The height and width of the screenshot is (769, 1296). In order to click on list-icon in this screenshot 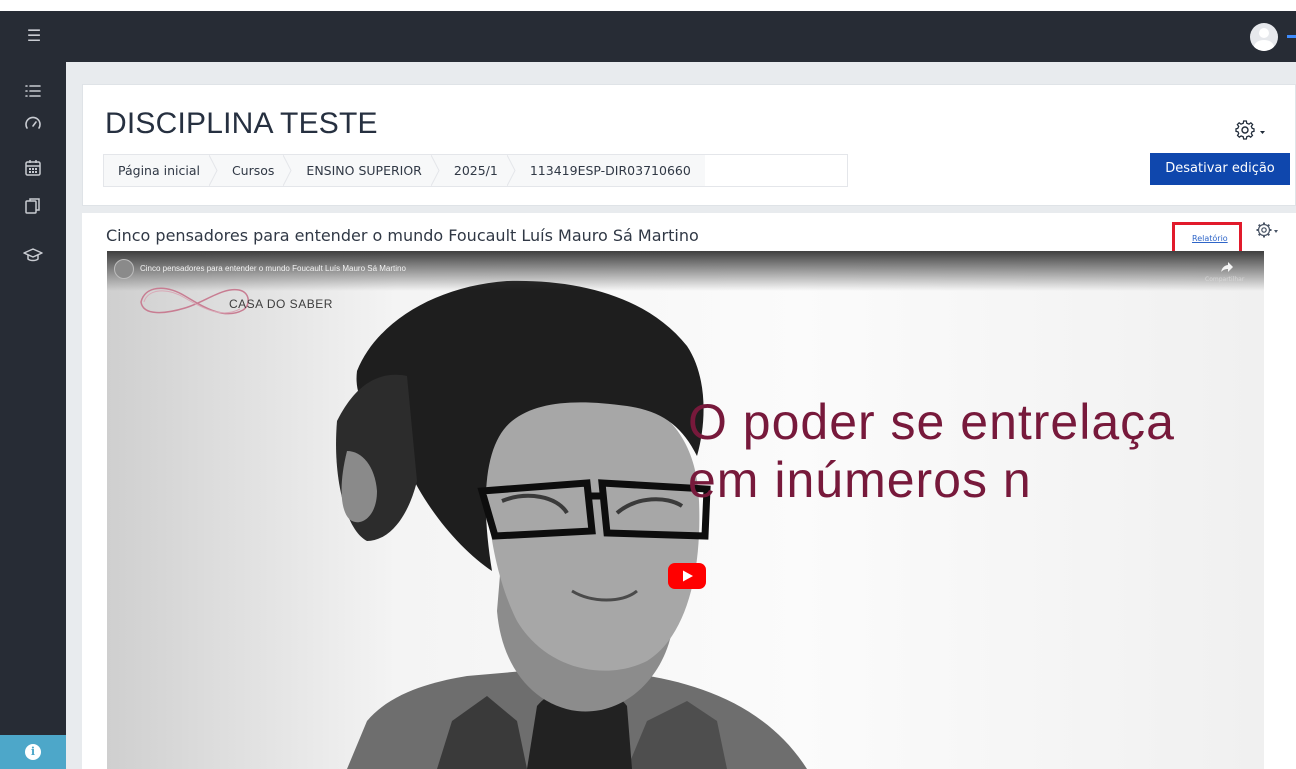, I will do `click(33, 91)`.